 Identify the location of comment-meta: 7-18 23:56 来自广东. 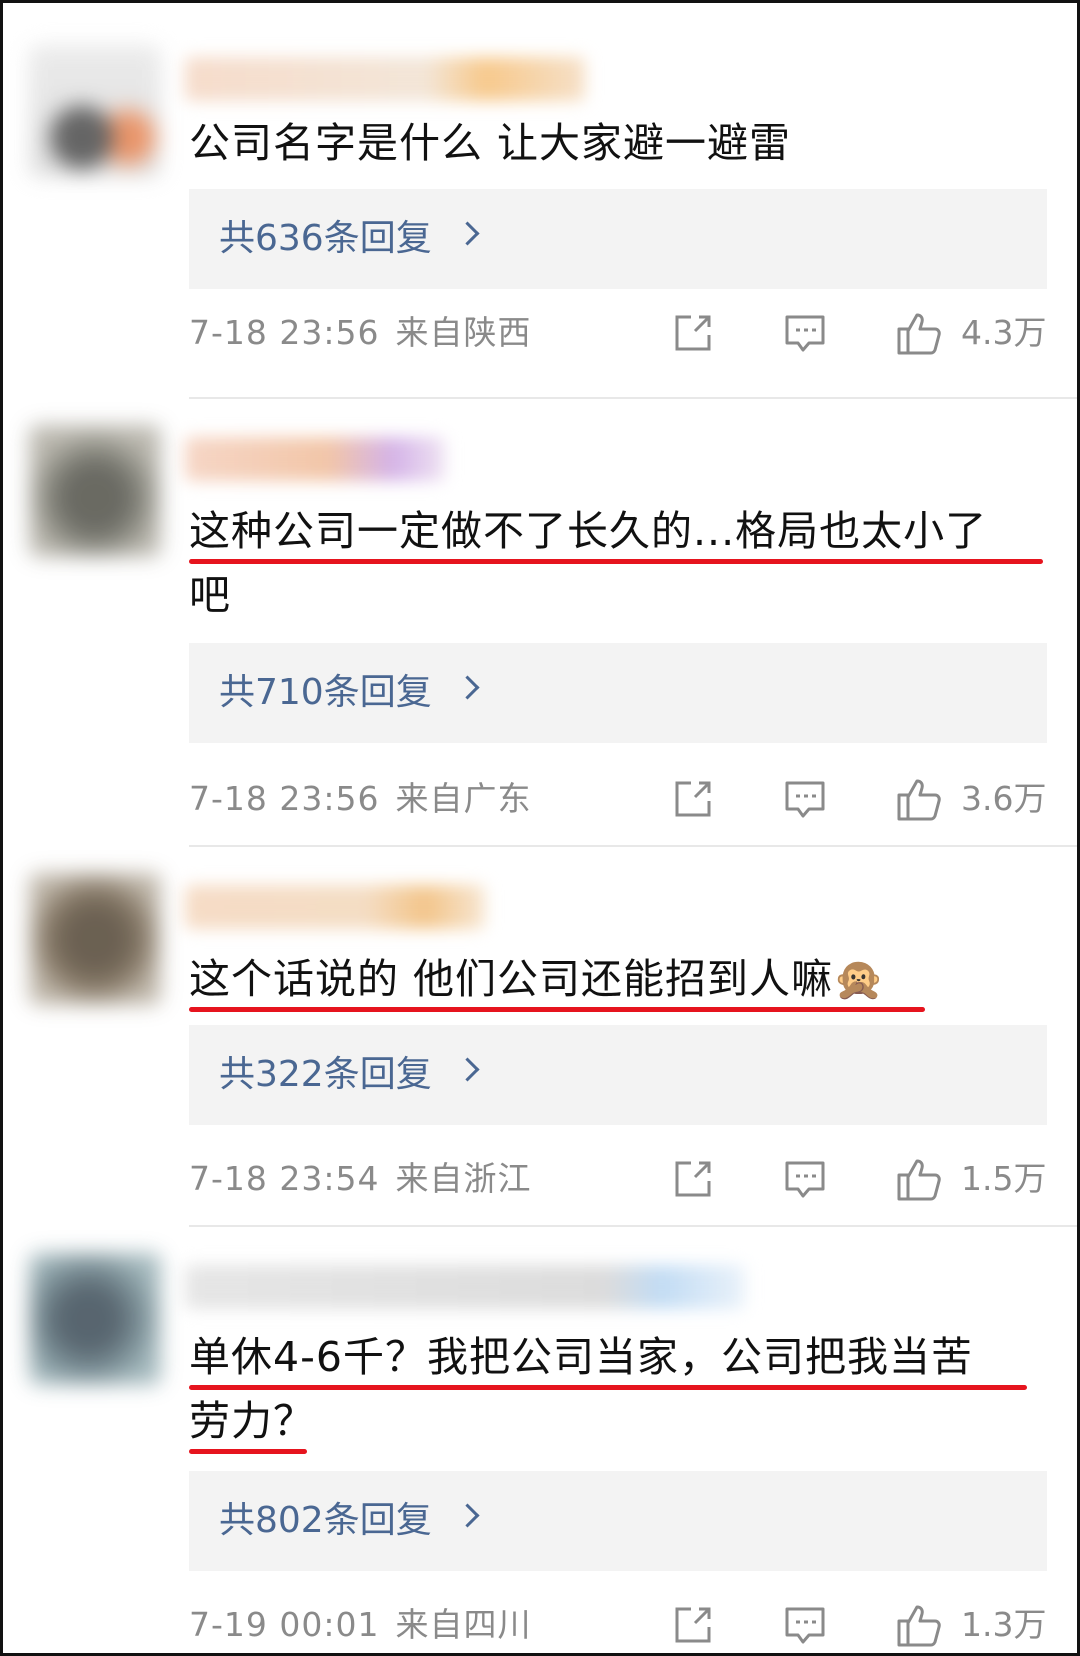
(360, 799).